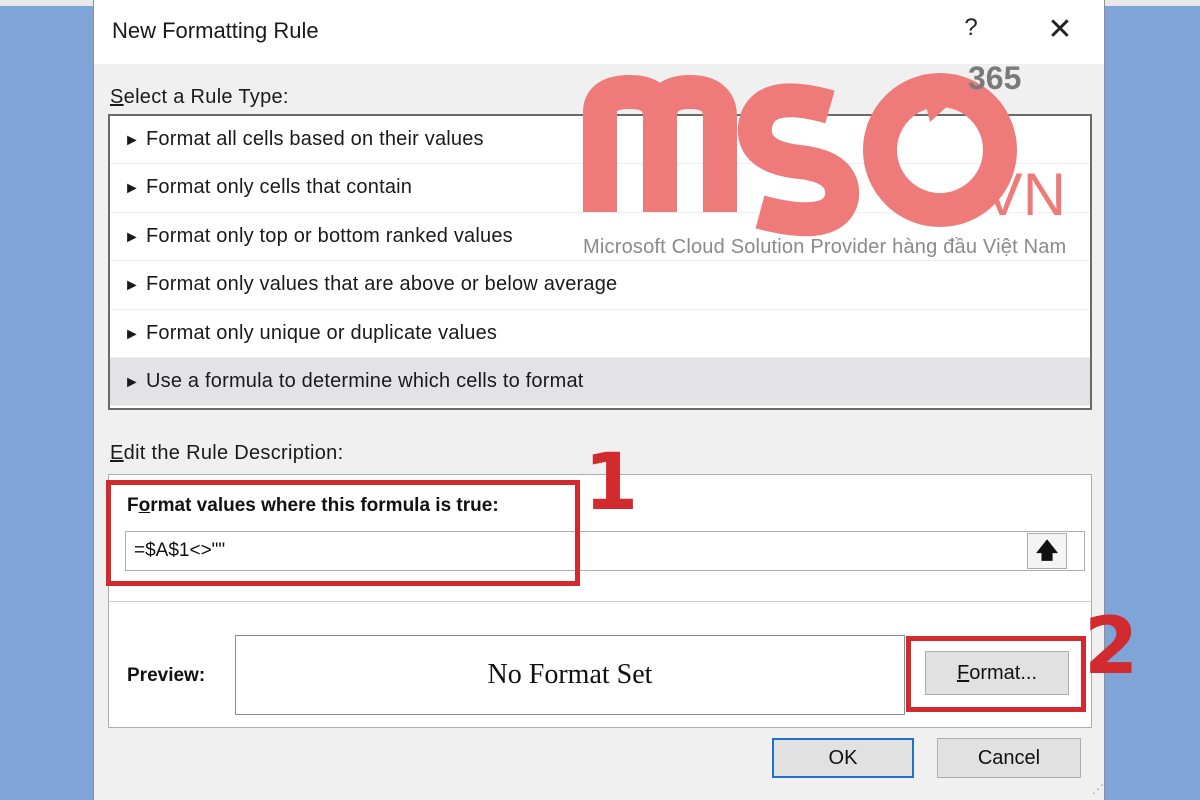 Image resolution: width=1200 pixels, height=800 pixels. I want to click on rule-type-label: Select a Rule Type:, so click(199, 97).